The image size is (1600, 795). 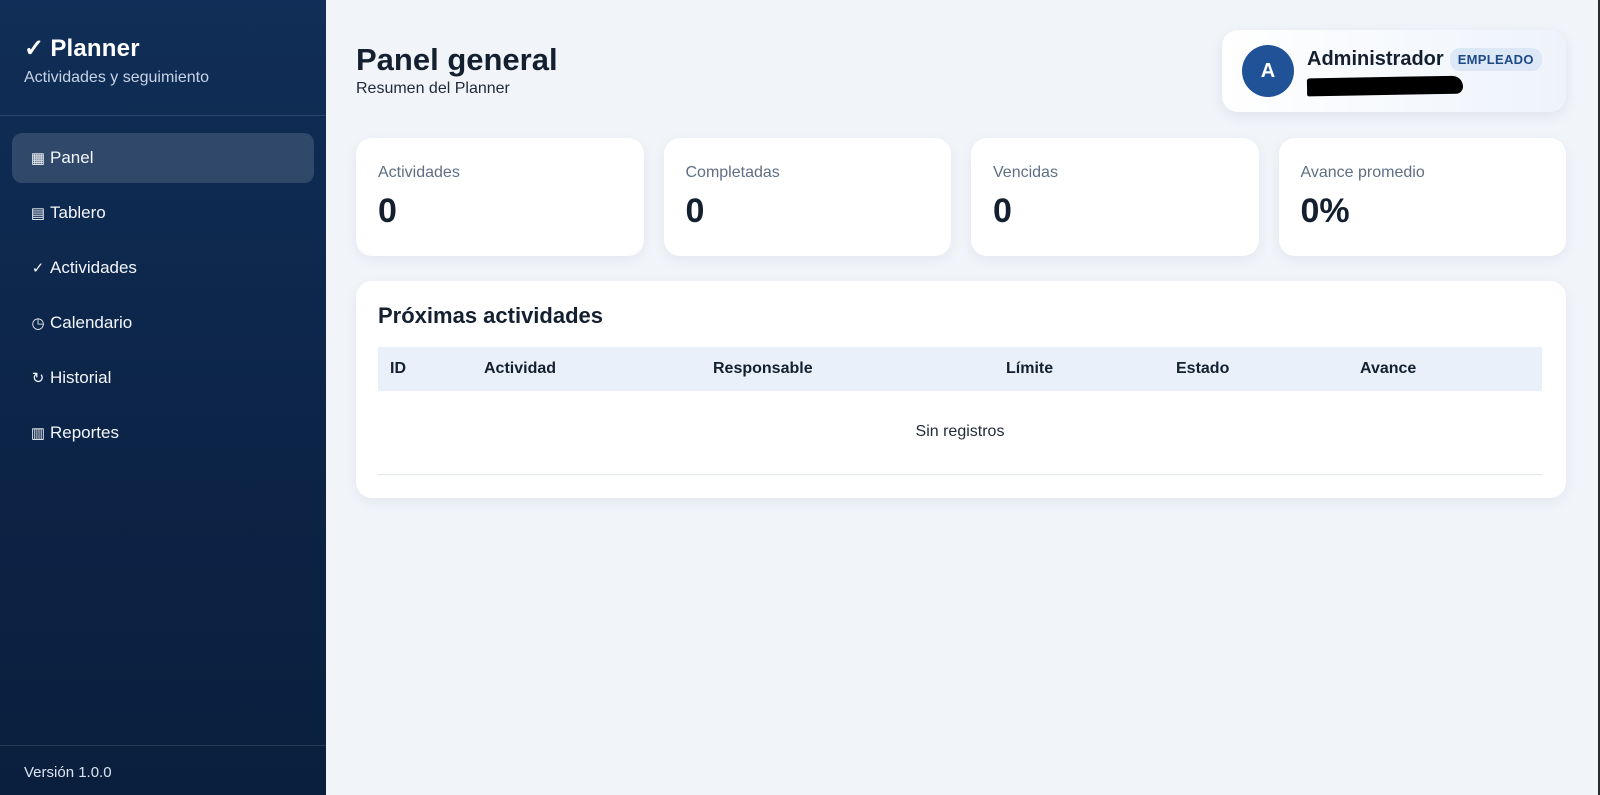 I want to click on sidebar-item-panel: ▦ Panel, so click(x=163, y=158).